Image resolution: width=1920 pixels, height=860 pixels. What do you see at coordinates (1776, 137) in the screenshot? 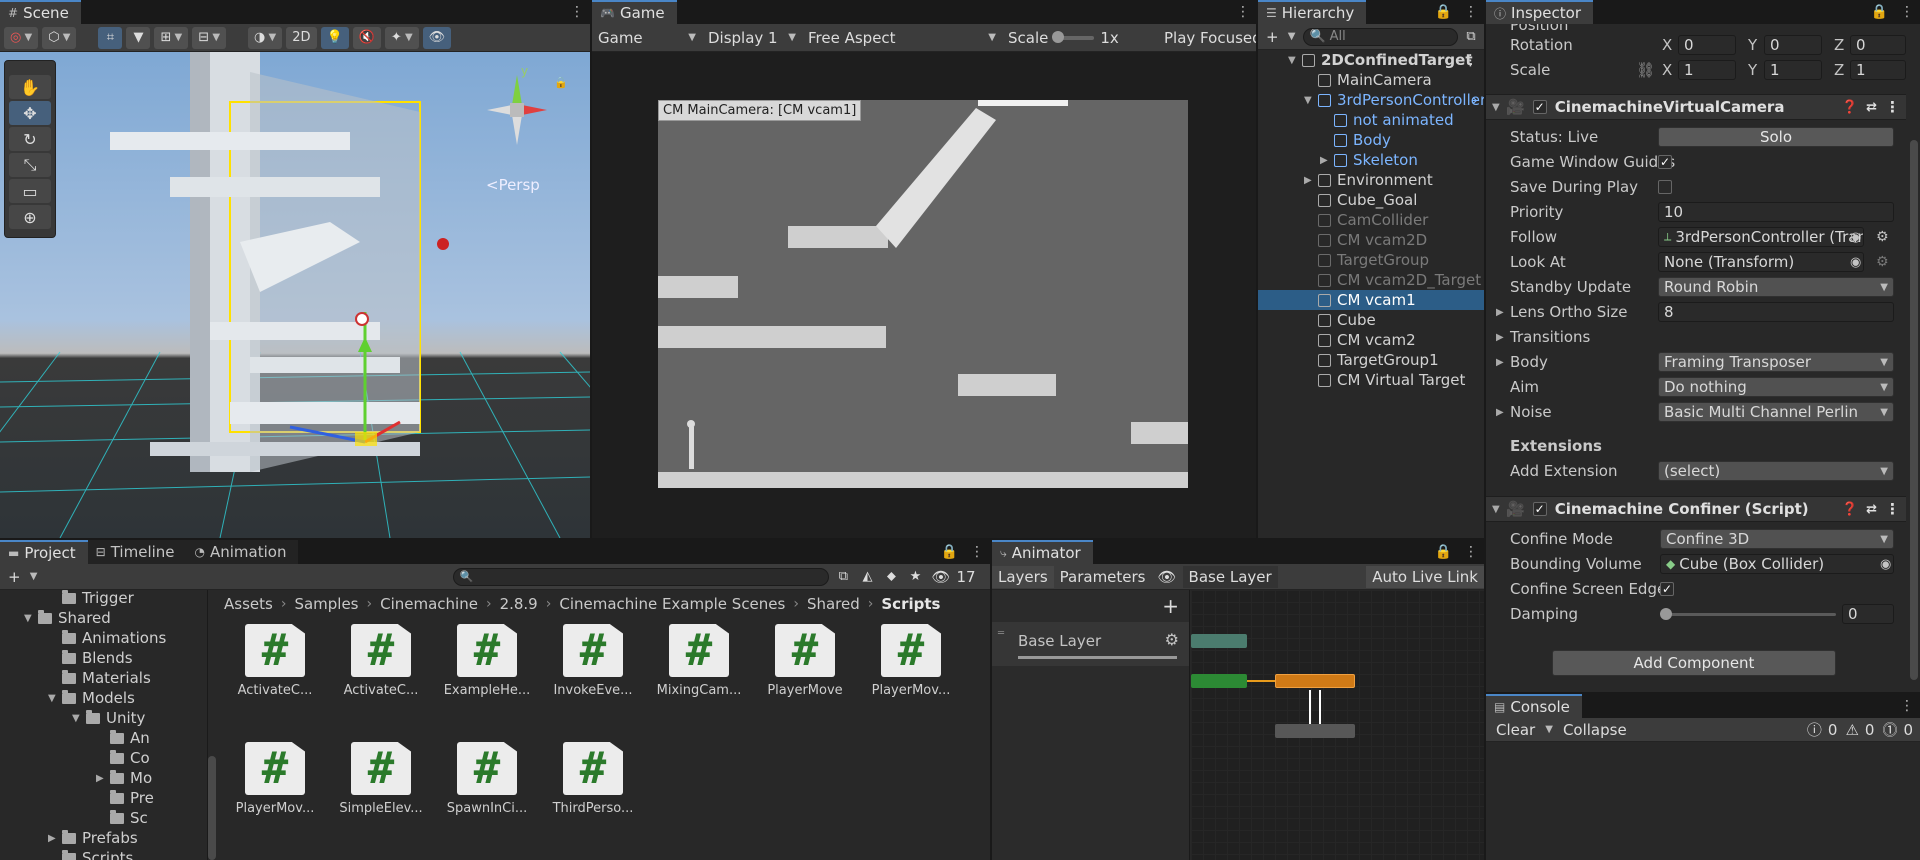
I see `solo-button: Solo` at bounding box center [1776, 137].